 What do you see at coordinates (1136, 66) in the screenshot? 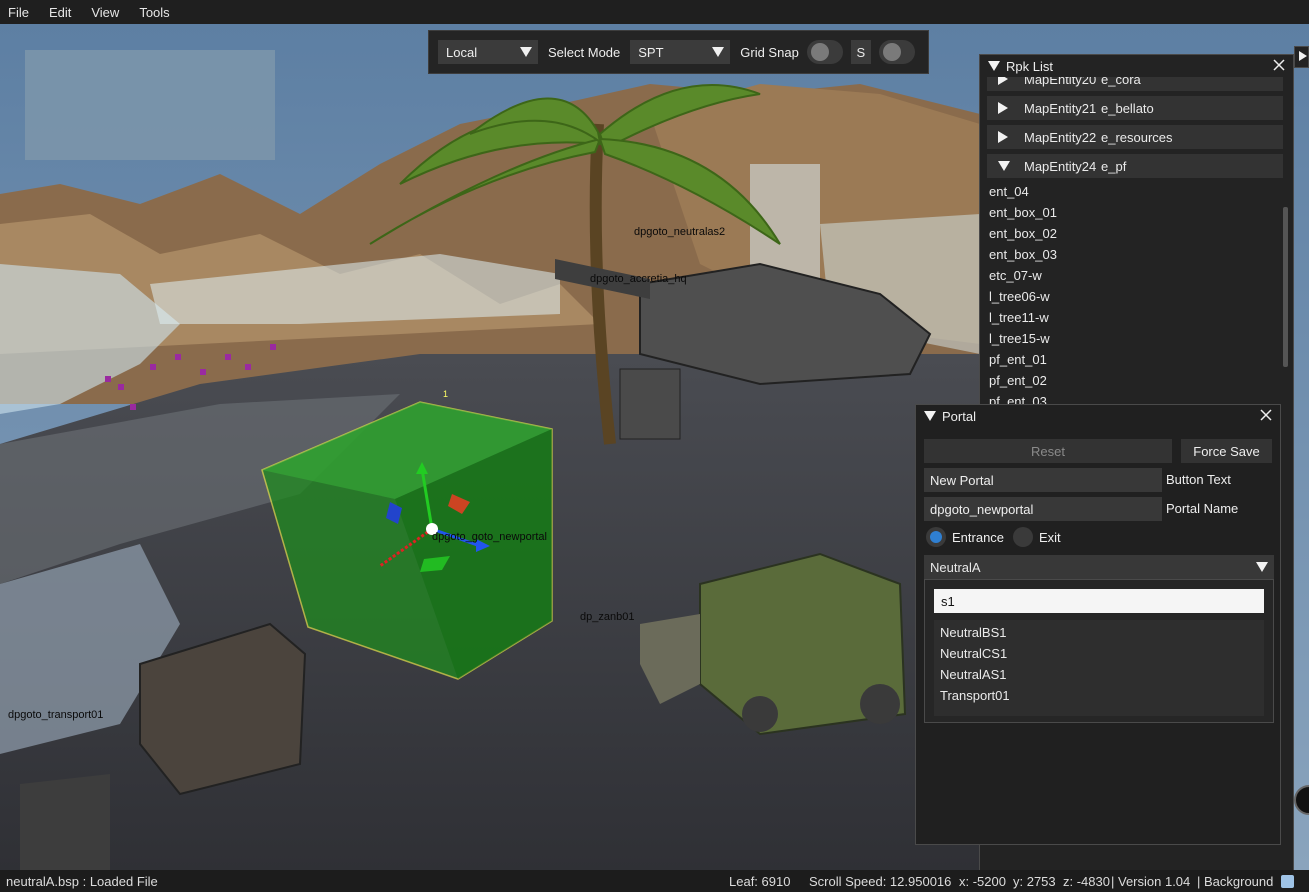
I see `rpk-list-titlebar: Rpk List` at bounding box center [1136, 66].